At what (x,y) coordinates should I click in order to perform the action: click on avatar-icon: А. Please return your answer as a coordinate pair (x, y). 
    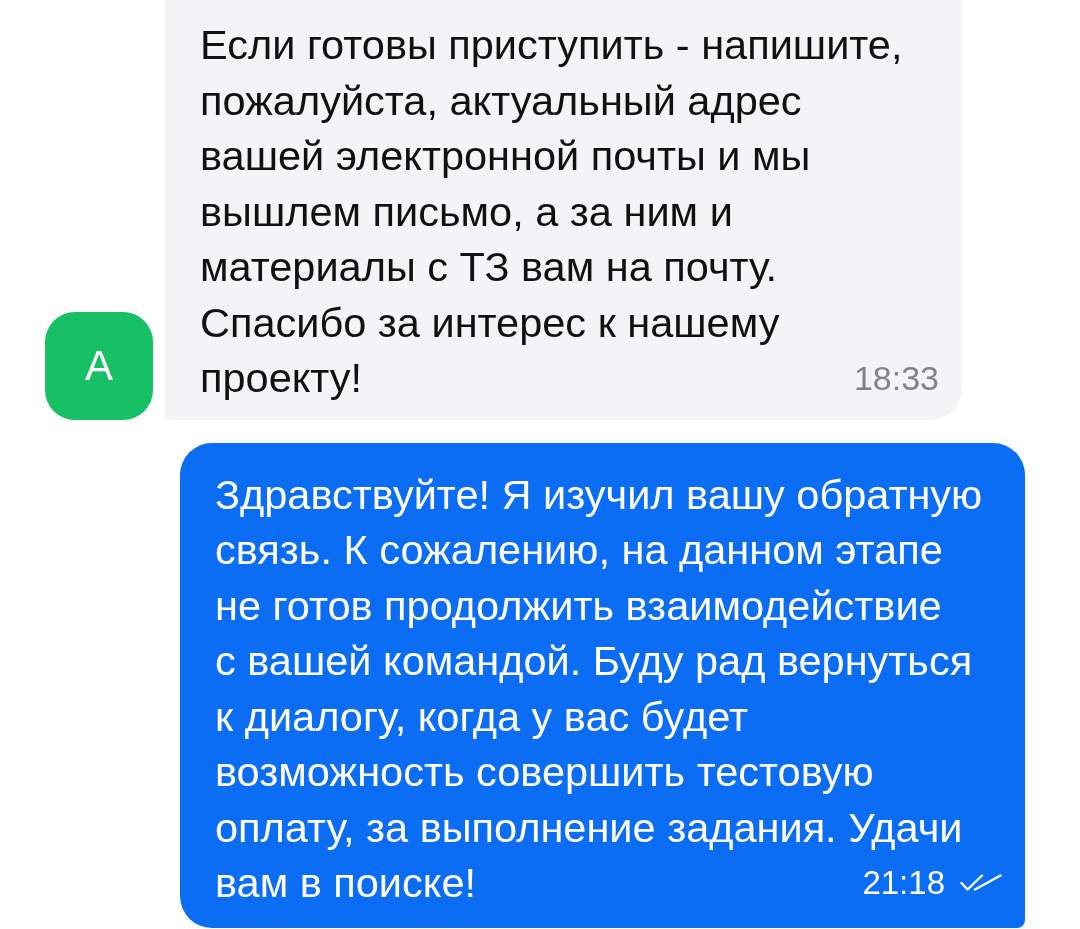
    Looking at the image, I should click on (99, 365).